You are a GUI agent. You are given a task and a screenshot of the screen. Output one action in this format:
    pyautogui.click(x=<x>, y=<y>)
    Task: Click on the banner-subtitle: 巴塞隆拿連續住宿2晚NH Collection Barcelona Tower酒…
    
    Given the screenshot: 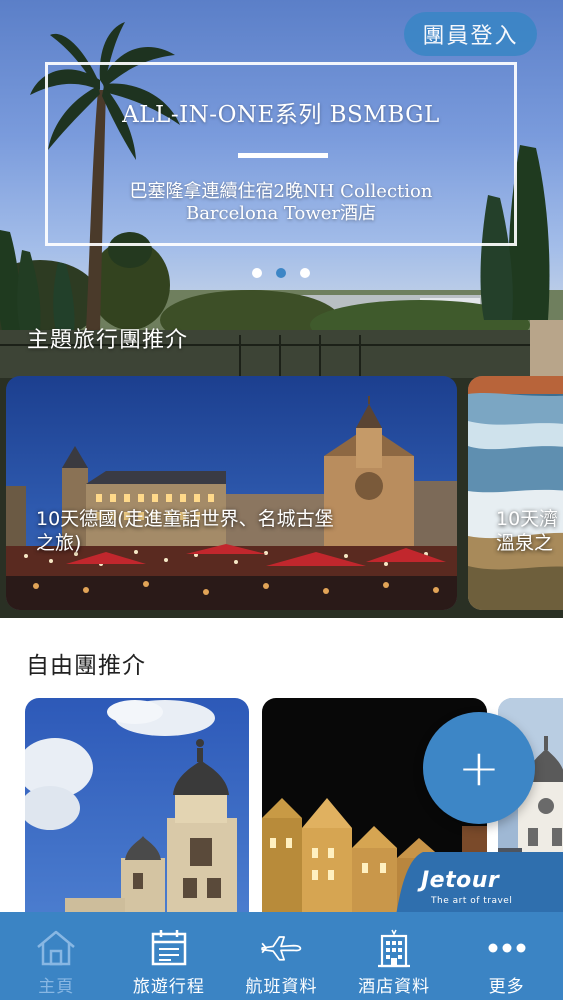 What is the action you would take?
    pyautogui.click(x=281, y=203)
    